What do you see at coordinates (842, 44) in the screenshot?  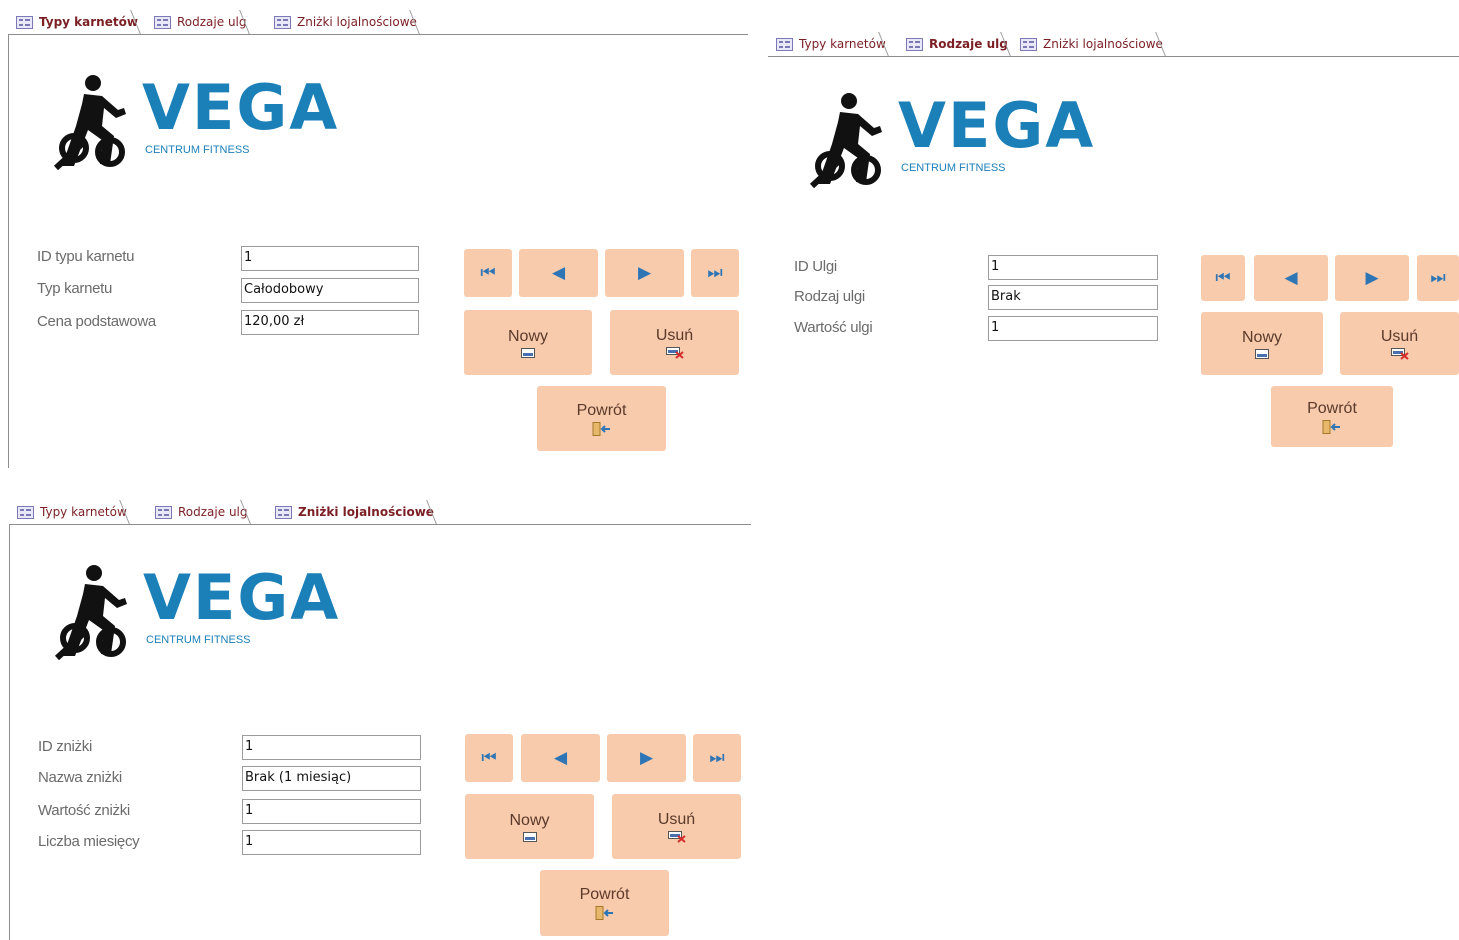 I see `tab-label: Typy karnetów` at bounding box center [842, 44].